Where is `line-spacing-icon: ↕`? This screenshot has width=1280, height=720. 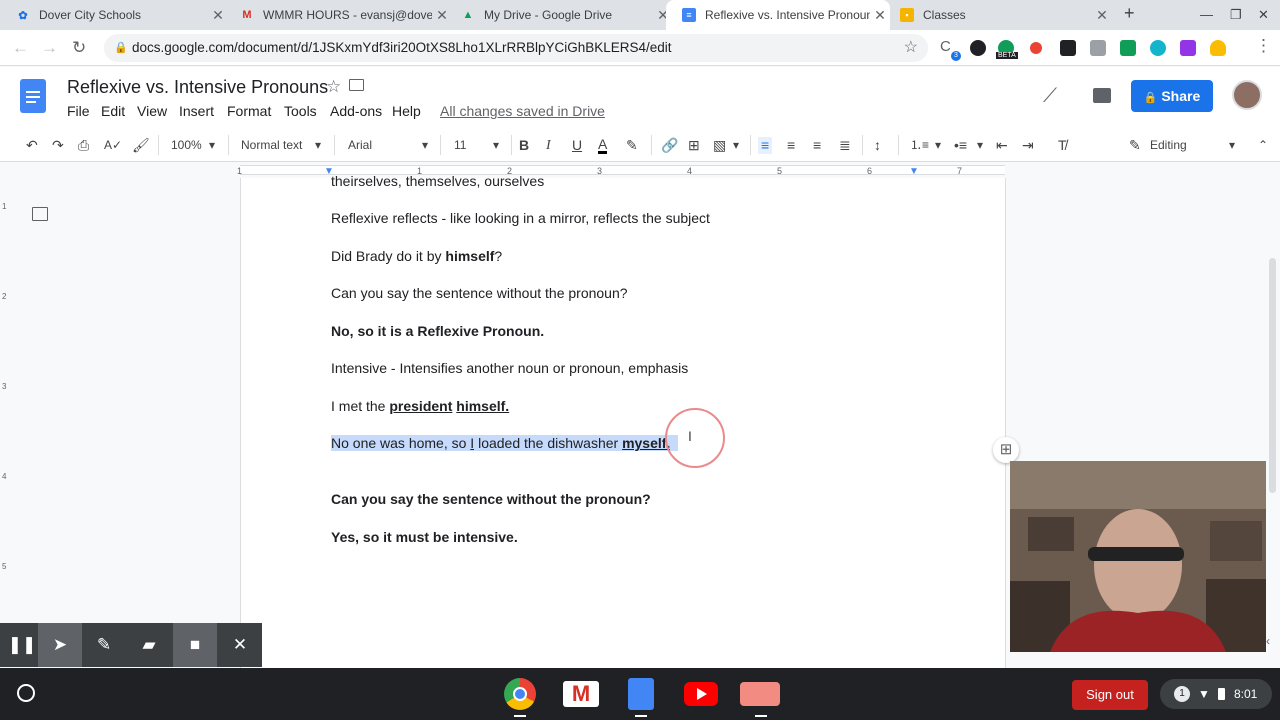 line-spacing-icon: ↕ is located at coordinates (877, 145).